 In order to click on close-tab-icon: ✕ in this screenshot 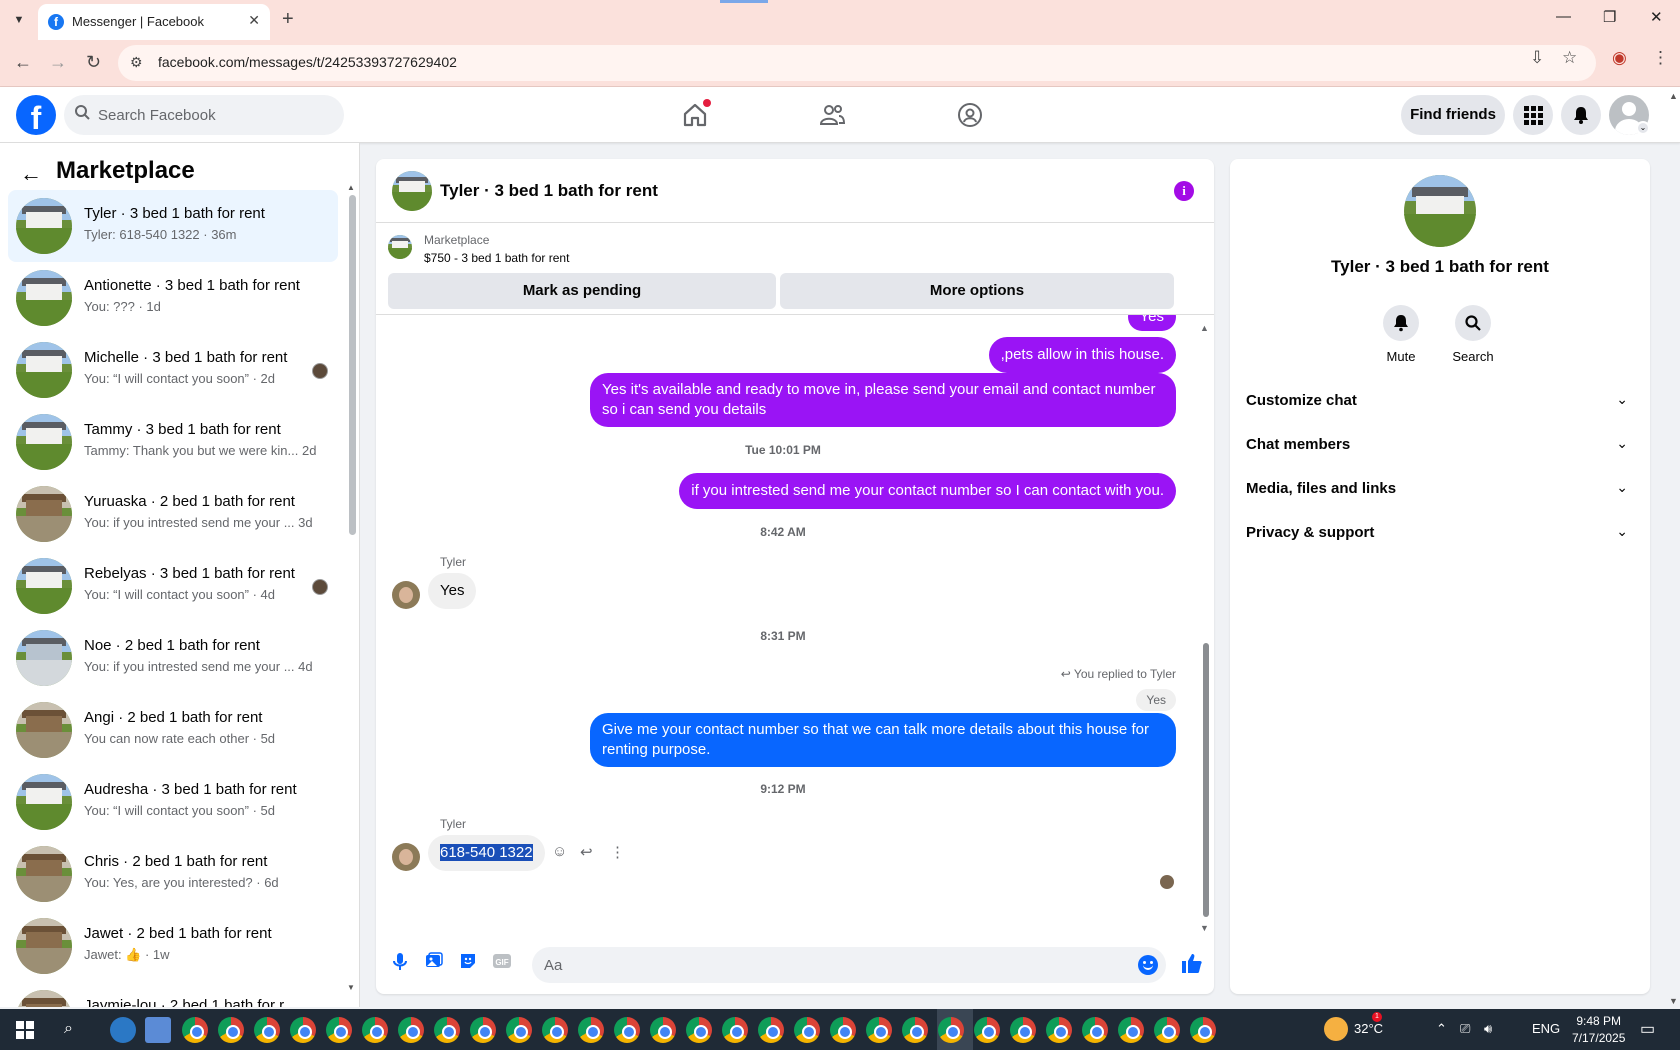, I will do `click(254, 20)`.